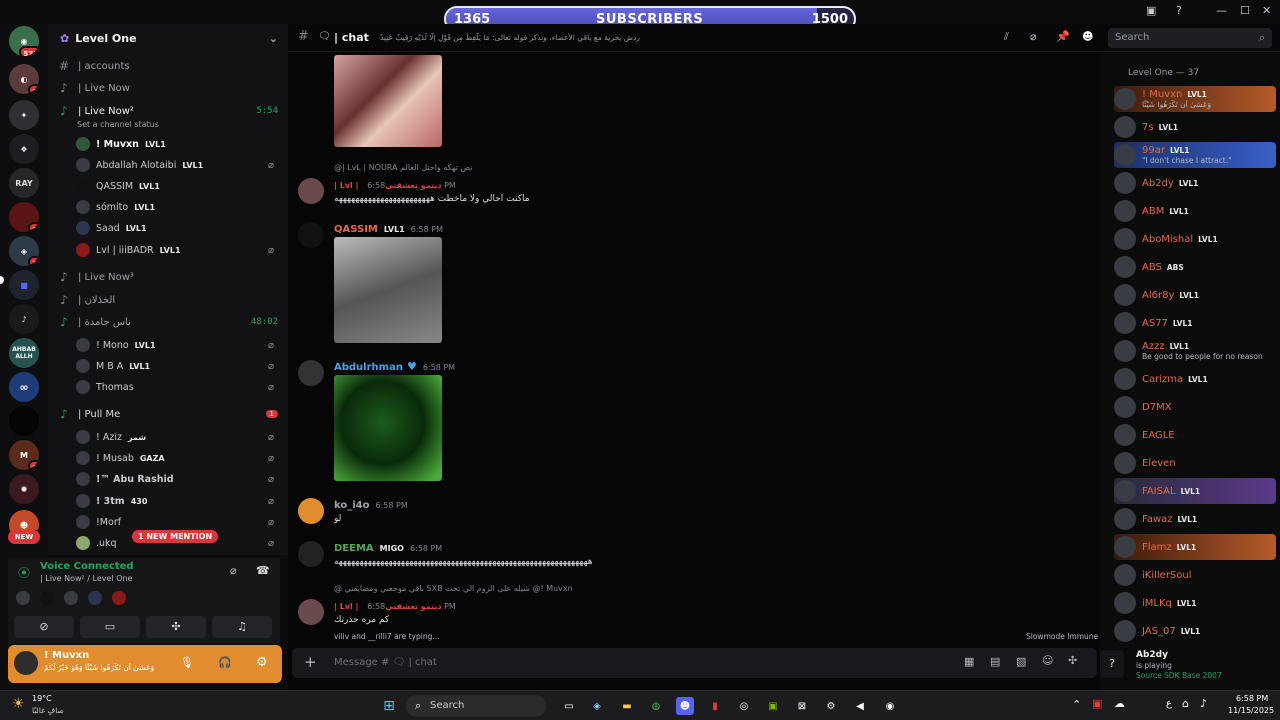 The width and height of the screenshot is (1280, 720). Describe the element at coordinates (1063, 36) in the screenshot. I see `pin-icon: 📌` at that location.